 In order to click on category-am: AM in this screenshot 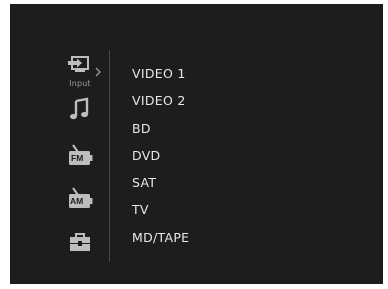, I will do `click(80, 198)`.